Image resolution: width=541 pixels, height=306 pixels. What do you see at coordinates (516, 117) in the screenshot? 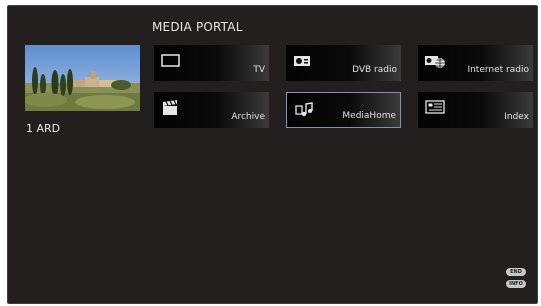
I see `tile-label: Index` at bounding box center [516, 117].